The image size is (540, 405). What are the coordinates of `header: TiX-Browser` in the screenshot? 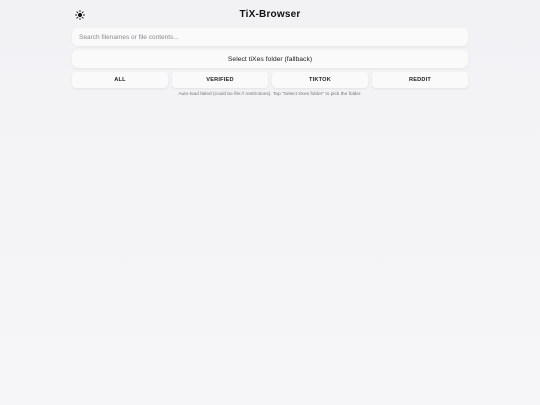 It's located at (270, 16).